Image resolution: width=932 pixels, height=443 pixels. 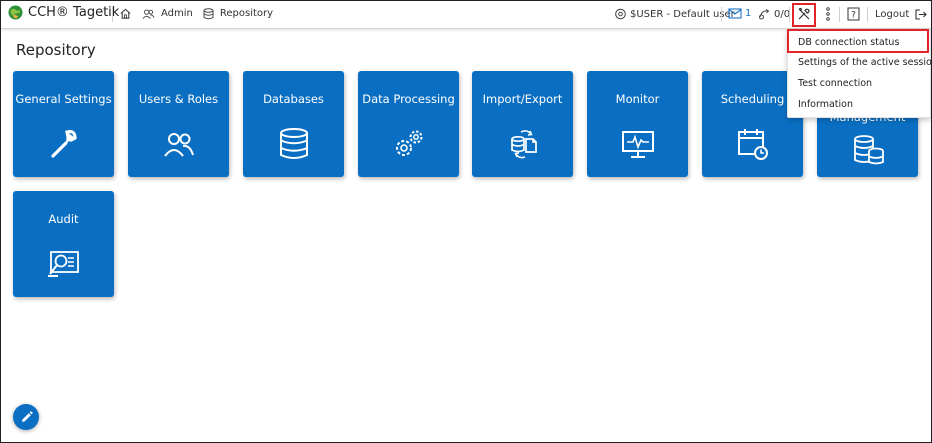 I want to click on logout-icon, so click(x=921, y=14).